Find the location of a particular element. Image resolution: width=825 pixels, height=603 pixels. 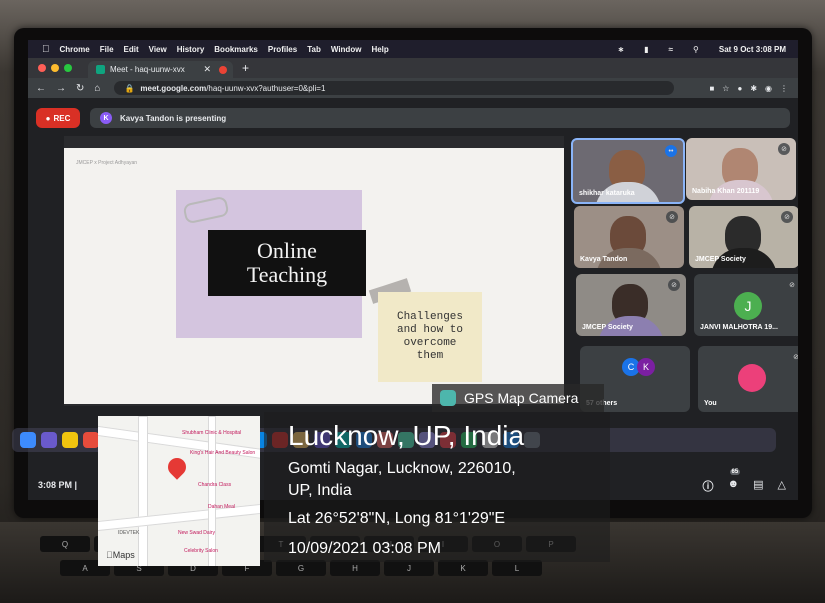

participant-avatar: K is located at coordinates (646, 367).